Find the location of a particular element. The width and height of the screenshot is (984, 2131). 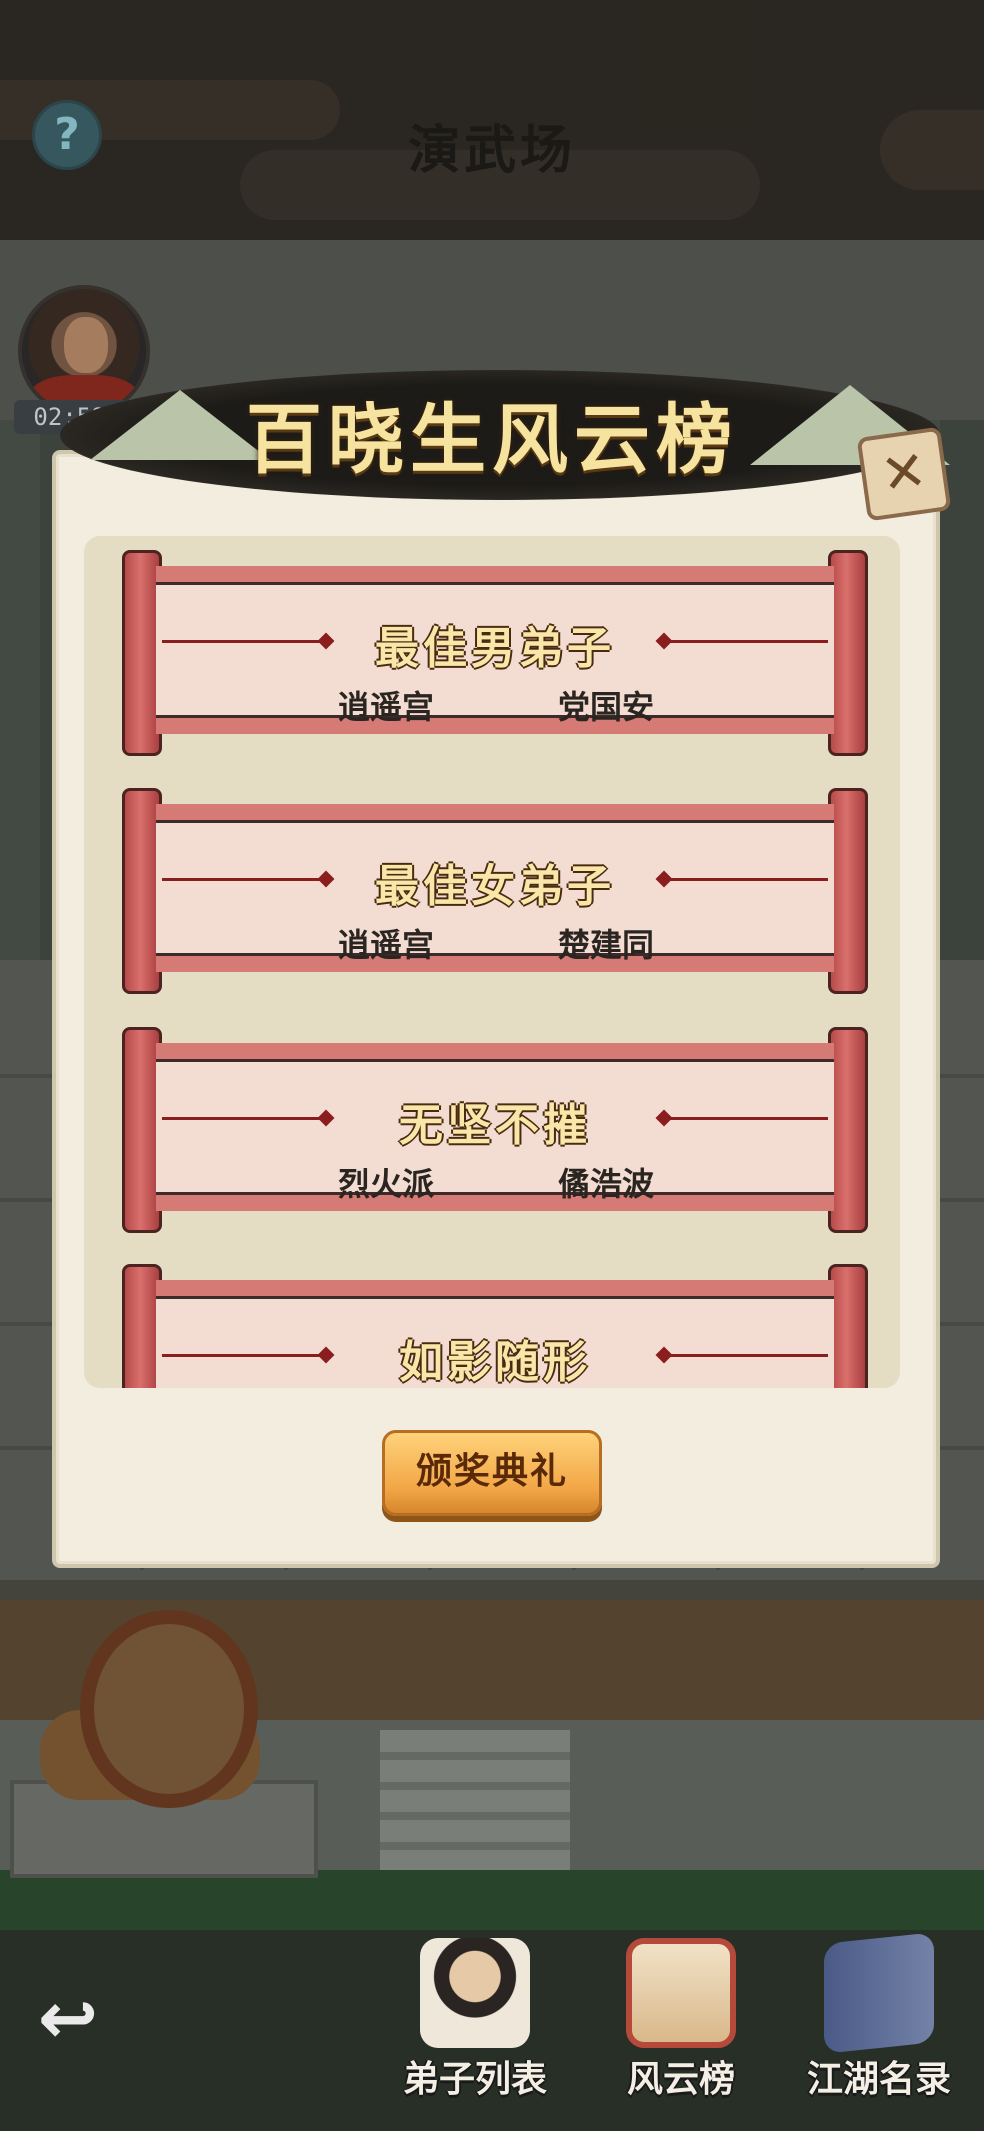

winner-name: 僪浩波 is located at coordinates (605, 1184).